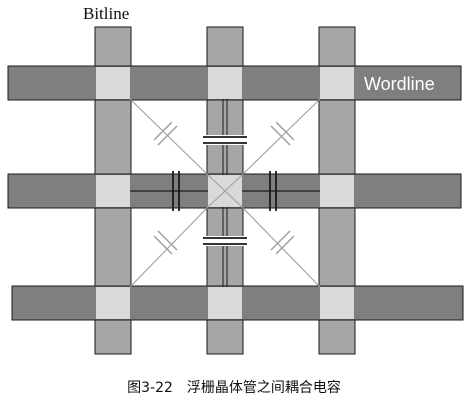 This screenshot has width=469, height=406. What do you see at coordinates (234, 387) in the screenshot?
I see `figure-caption: 图3-22 浮栅晶体管之间耦合电容` at bounding box center [234, 387].